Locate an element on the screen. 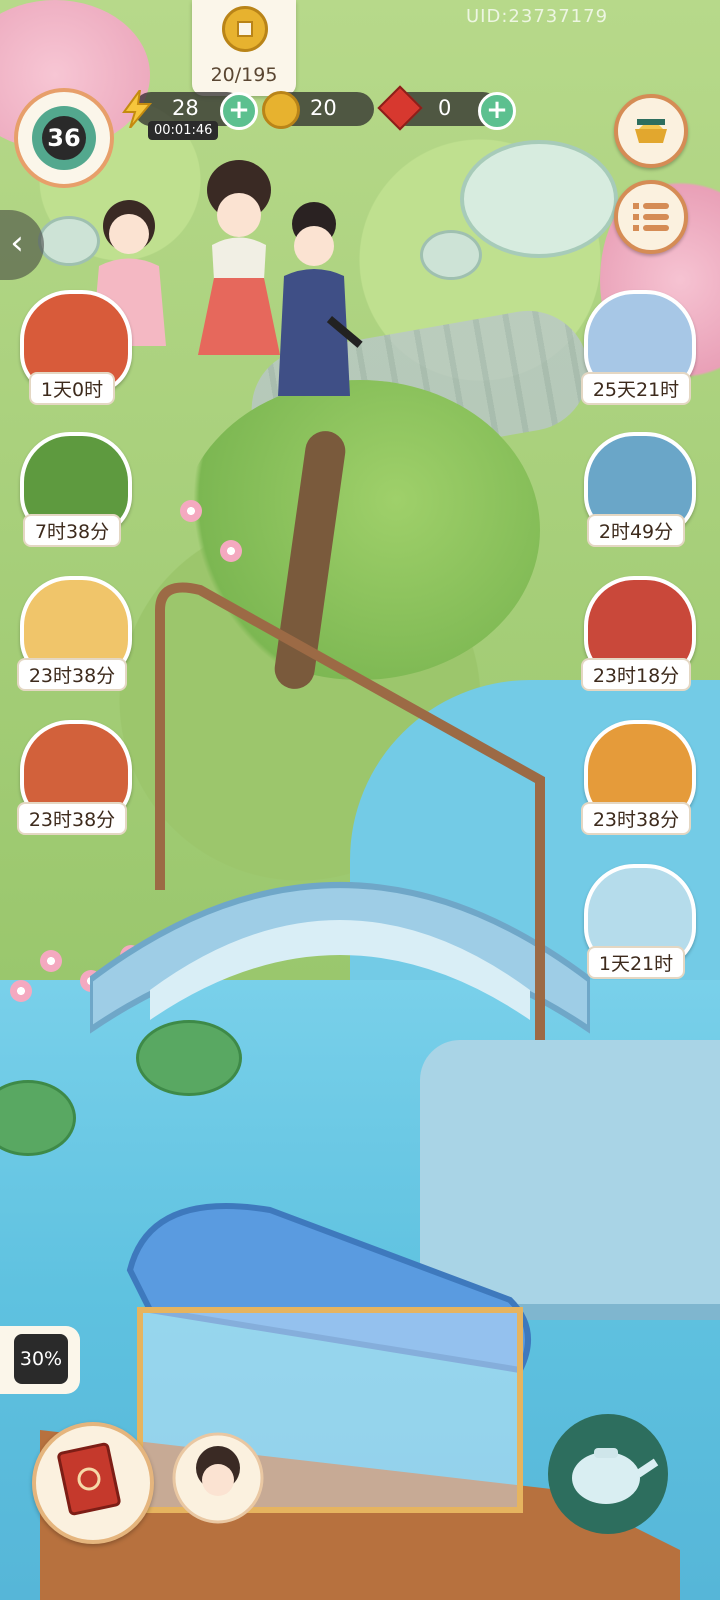  menu-button is located at coordinates (651, 217).